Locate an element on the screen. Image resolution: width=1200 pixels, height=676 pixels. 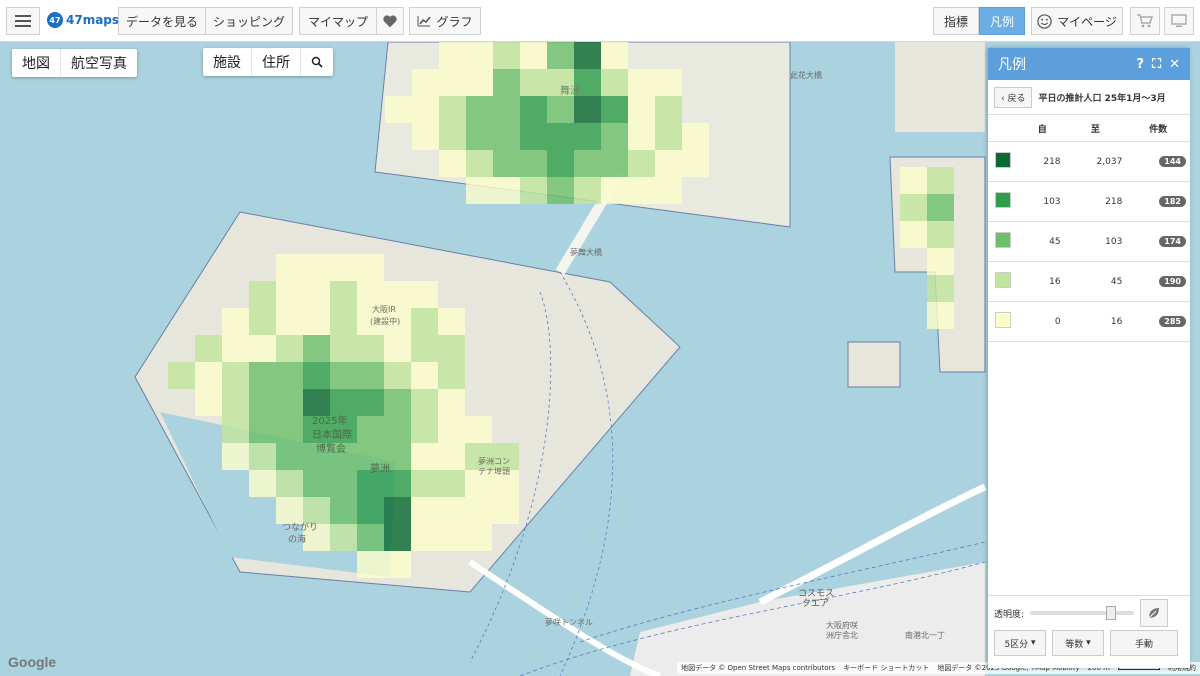
mymap-button: マイマップ is located at coordinates (338, 21).